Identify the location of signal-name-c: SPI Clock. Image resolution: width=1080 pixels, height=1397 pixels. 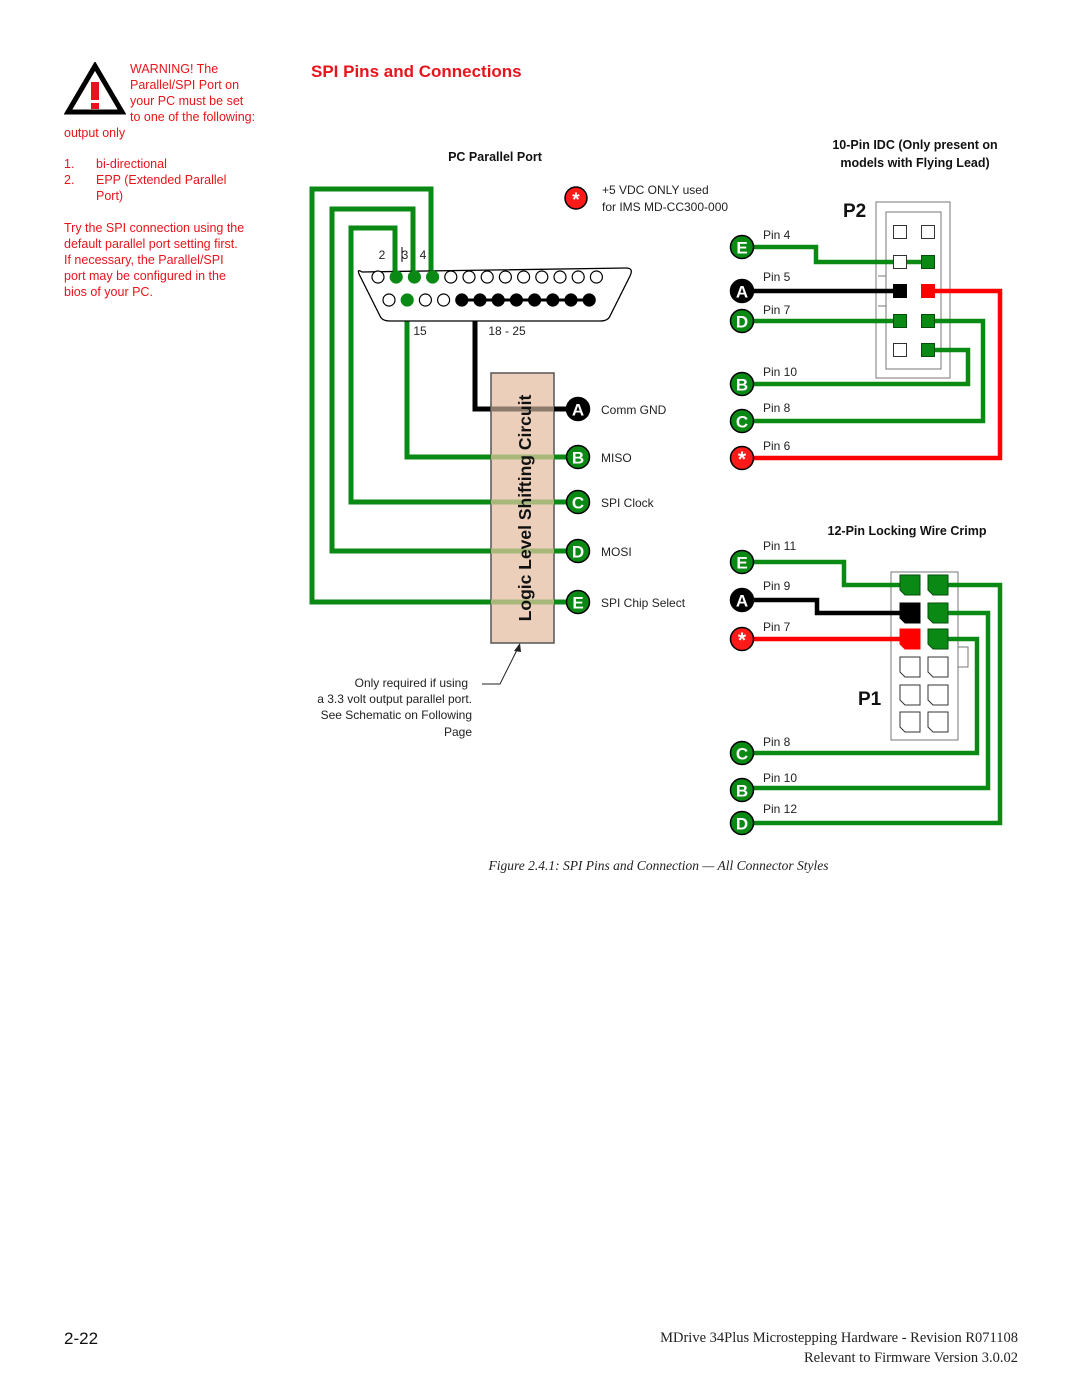
(628, 503).